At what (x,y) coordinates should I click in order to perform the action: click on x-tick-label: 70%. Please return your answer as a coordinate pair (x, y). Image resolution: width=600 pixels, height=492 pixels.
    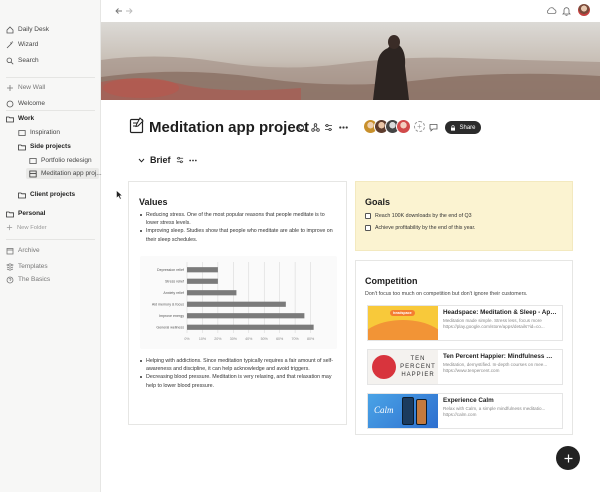
    Looking at the image, I should click on (296, 339).